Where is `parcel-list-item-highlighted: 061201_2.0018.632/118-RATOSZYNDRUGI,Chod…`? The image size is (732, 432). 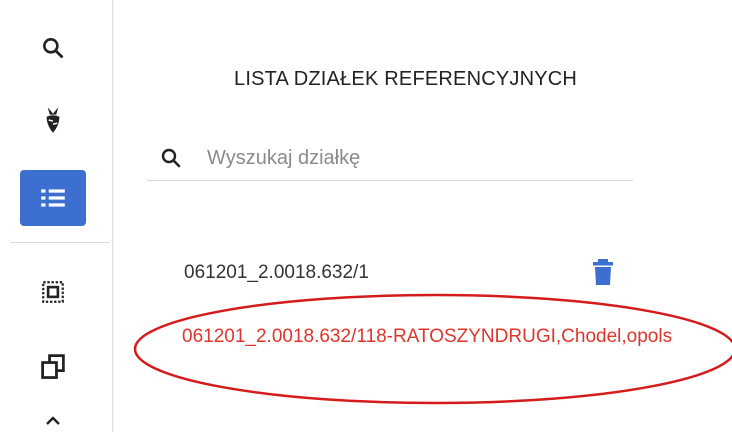 parcel-list-item-highlighted: 061201_2.0018.632/118-RATOSZYNDRUGI,Chod… is located at coordinates (457, 337).